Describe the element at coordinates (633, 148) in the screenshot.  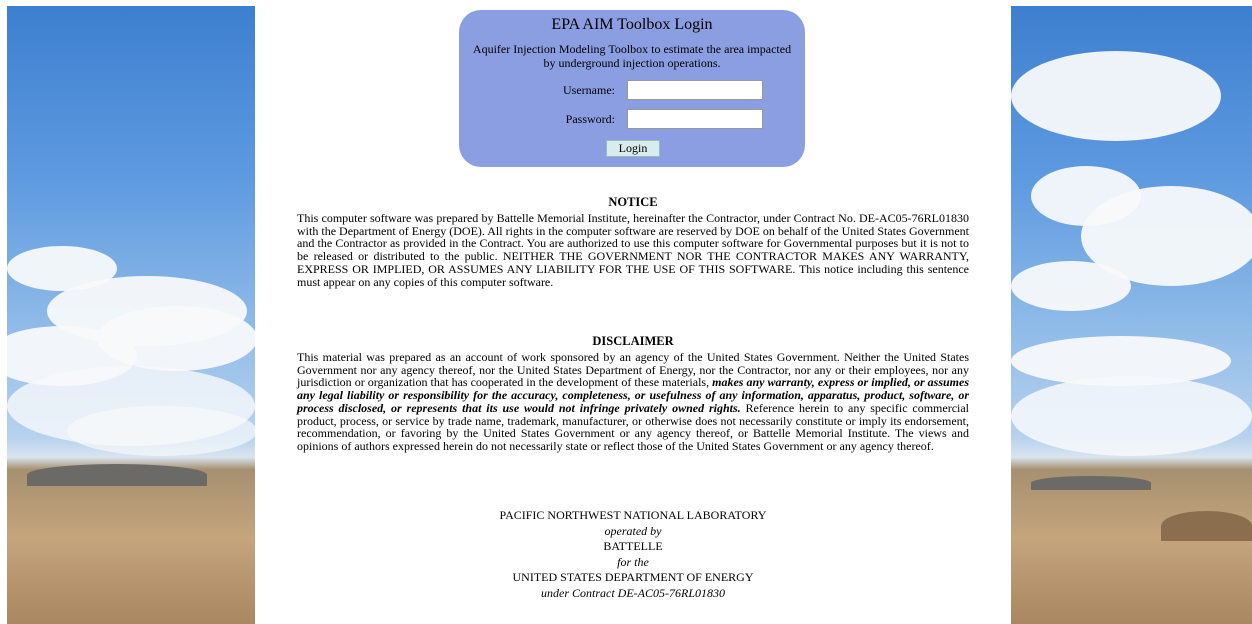
I see `login-button: Login` at that location.